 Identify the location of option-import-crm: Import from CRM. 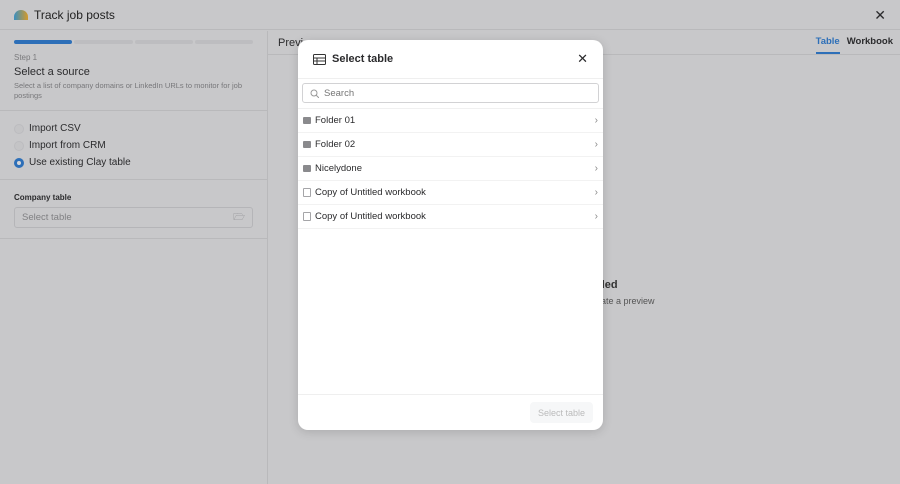
(133, 145).